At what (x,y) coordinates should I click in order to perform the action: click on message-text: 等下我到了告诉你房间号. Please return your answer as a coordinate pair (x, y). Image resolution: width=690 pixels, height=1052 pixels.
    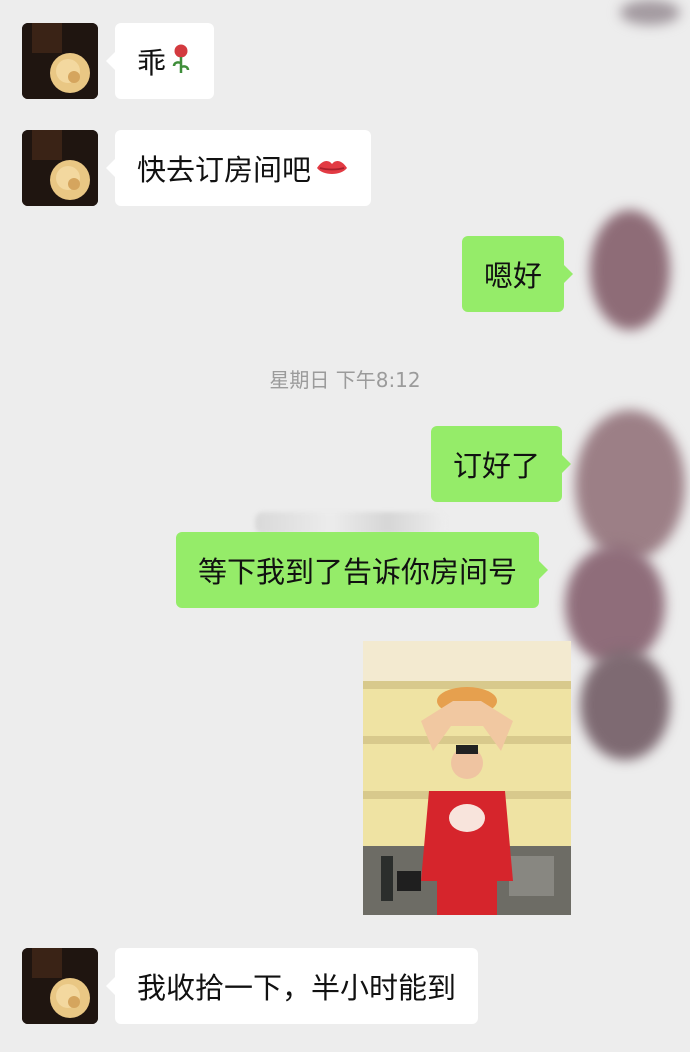
    Looking at the image, I should click on (358, 572).